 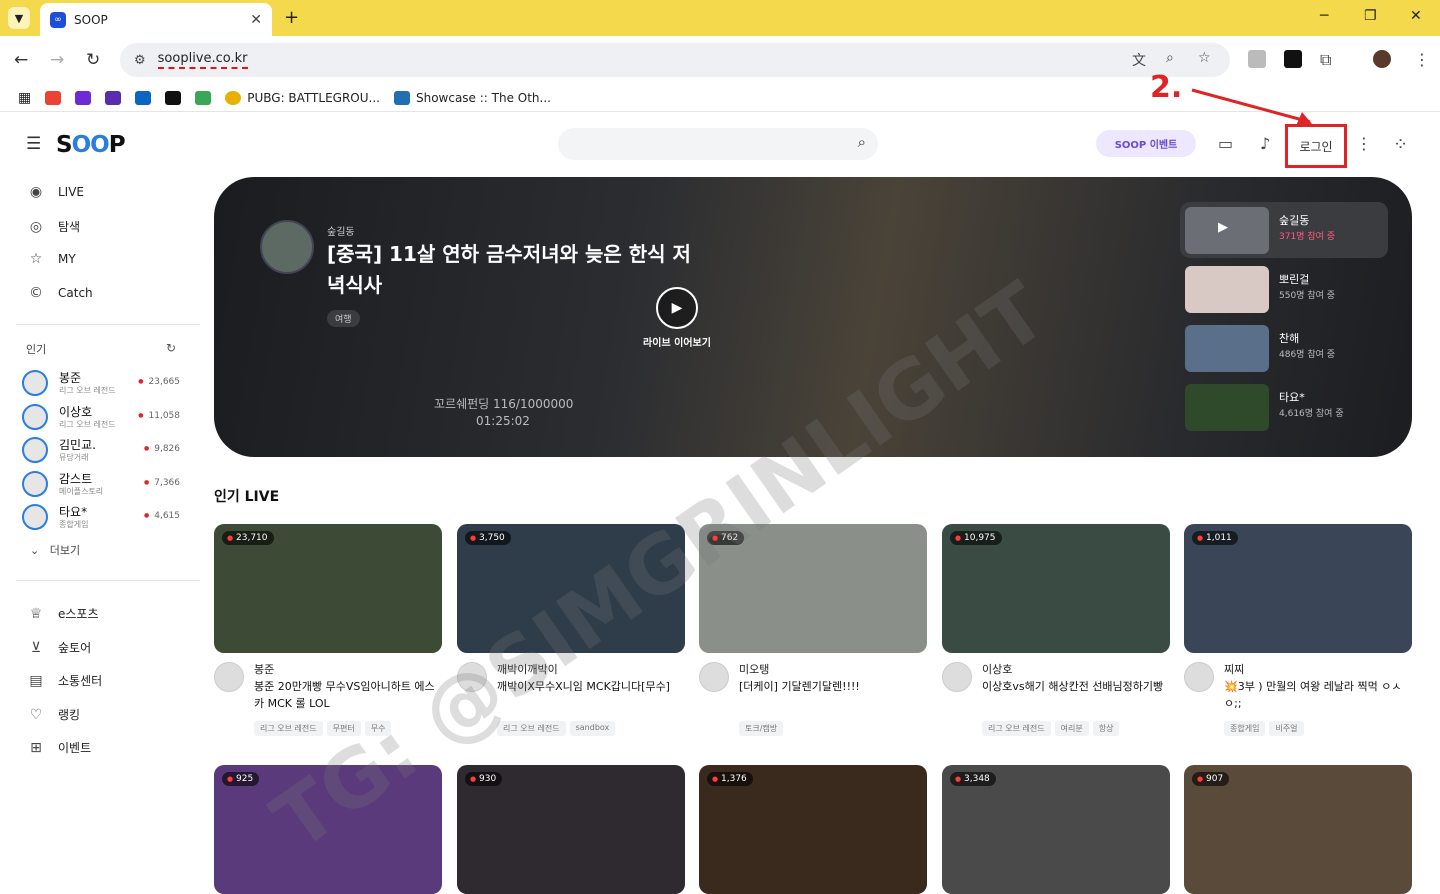 I want to click on card-tag: 무수, so click(x=378, y=728).